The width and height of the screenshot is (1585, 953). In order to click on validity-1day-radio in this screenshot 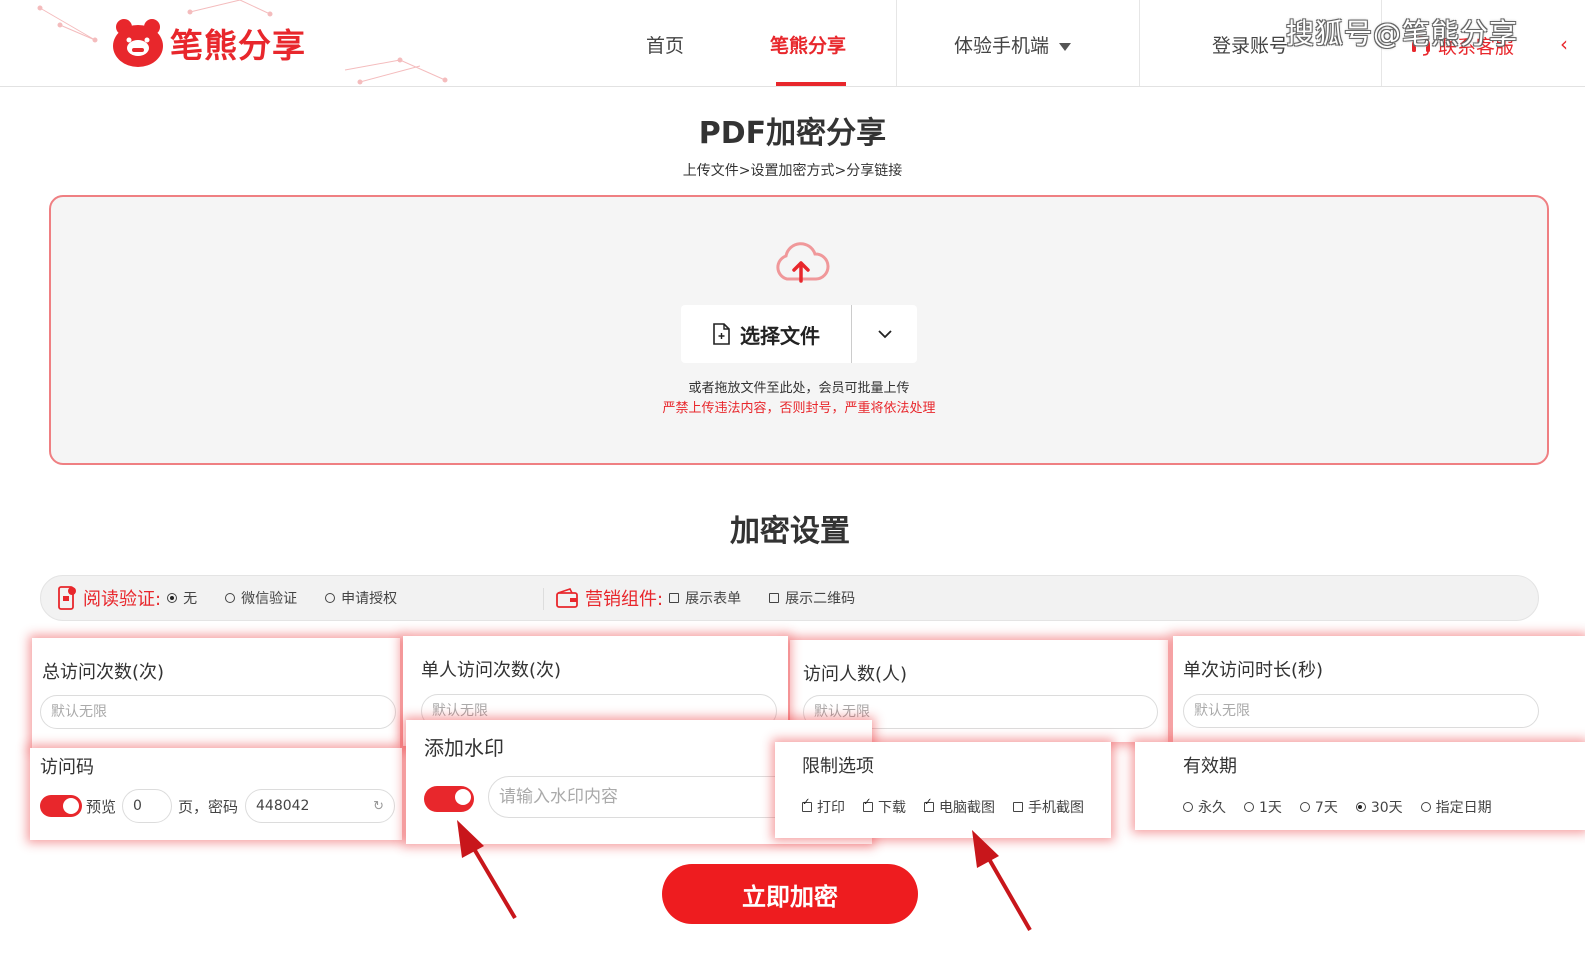, I will do `click(1249, 807)`.